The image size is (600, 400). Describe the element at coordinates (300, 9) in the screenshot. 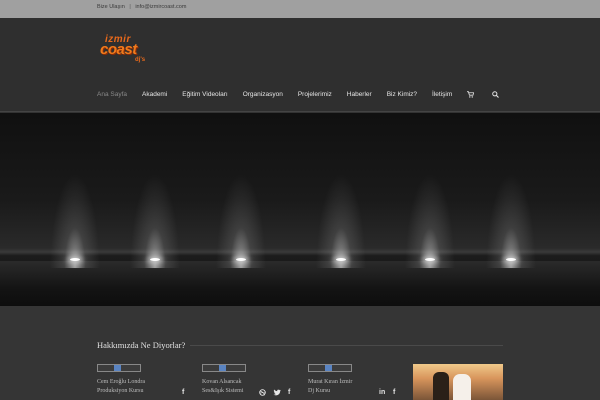

I see `top-bar: Bize Ulaşın | info@izmircoast.com` at that location.